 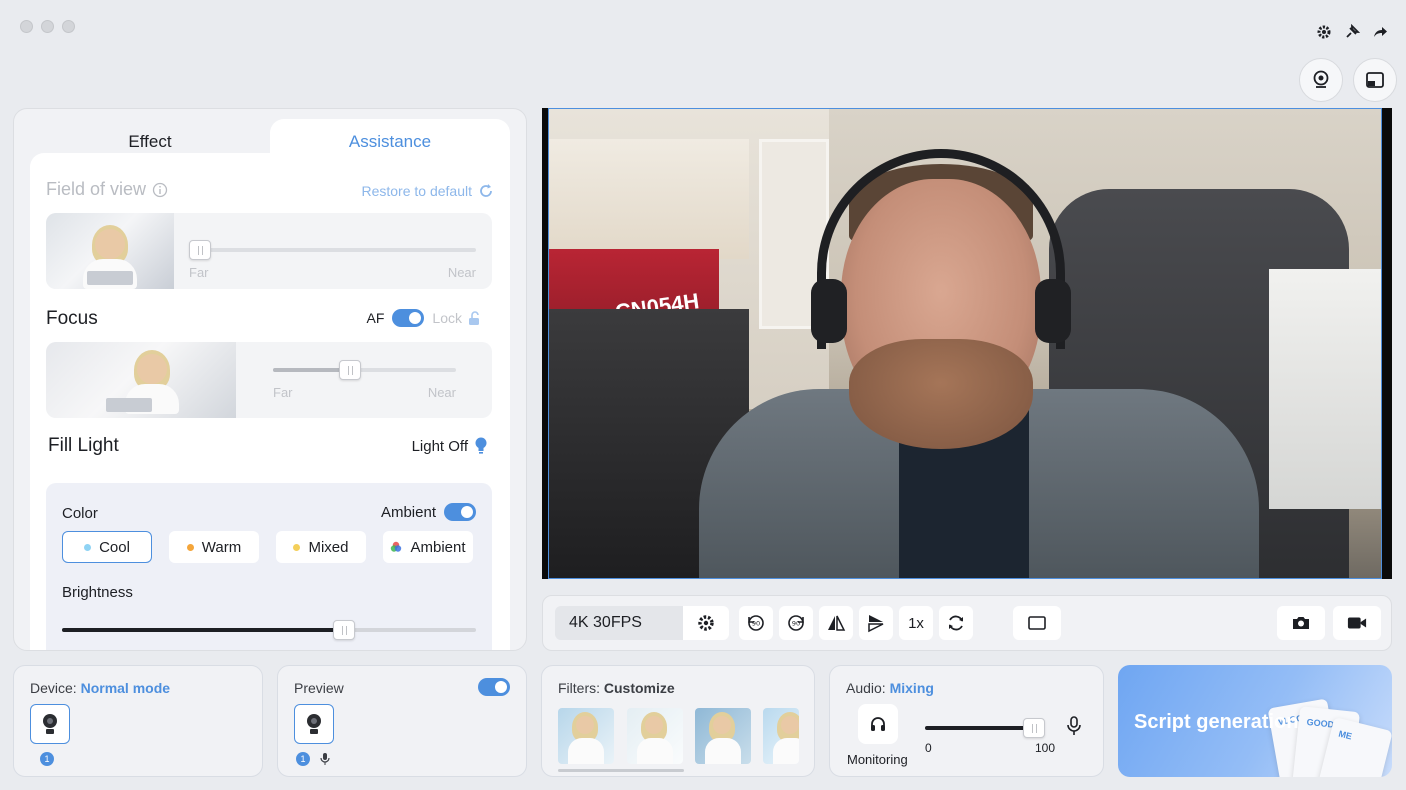 I want to click on rotate-left-90-icon: 90, so click(x=756, y=623).